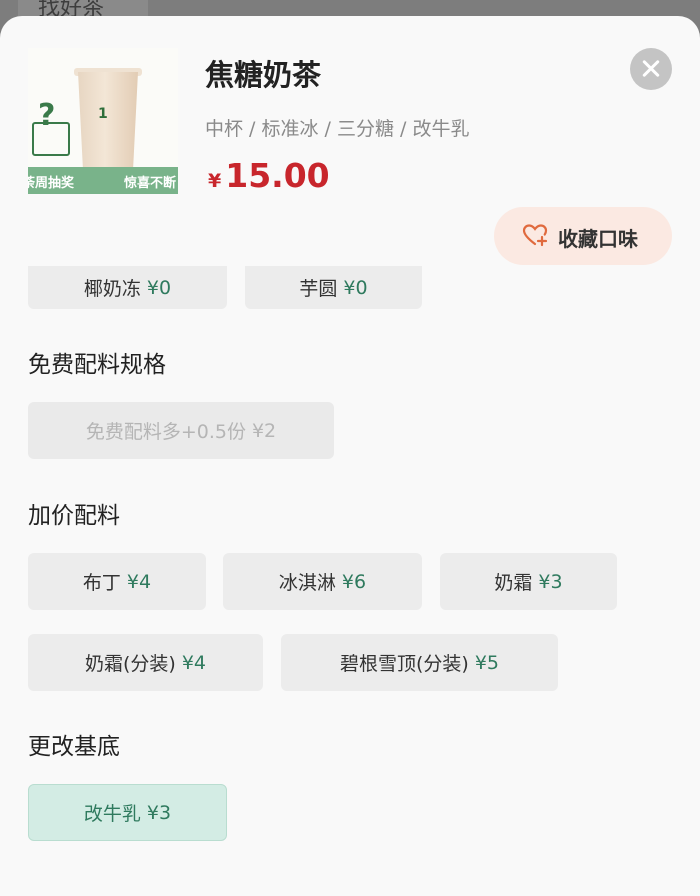 The height and width of the screenshot is (896, 700). Describe the element at coordinates (215, 181) in the screenshot. I see `price-symbol: ¥` at that location.